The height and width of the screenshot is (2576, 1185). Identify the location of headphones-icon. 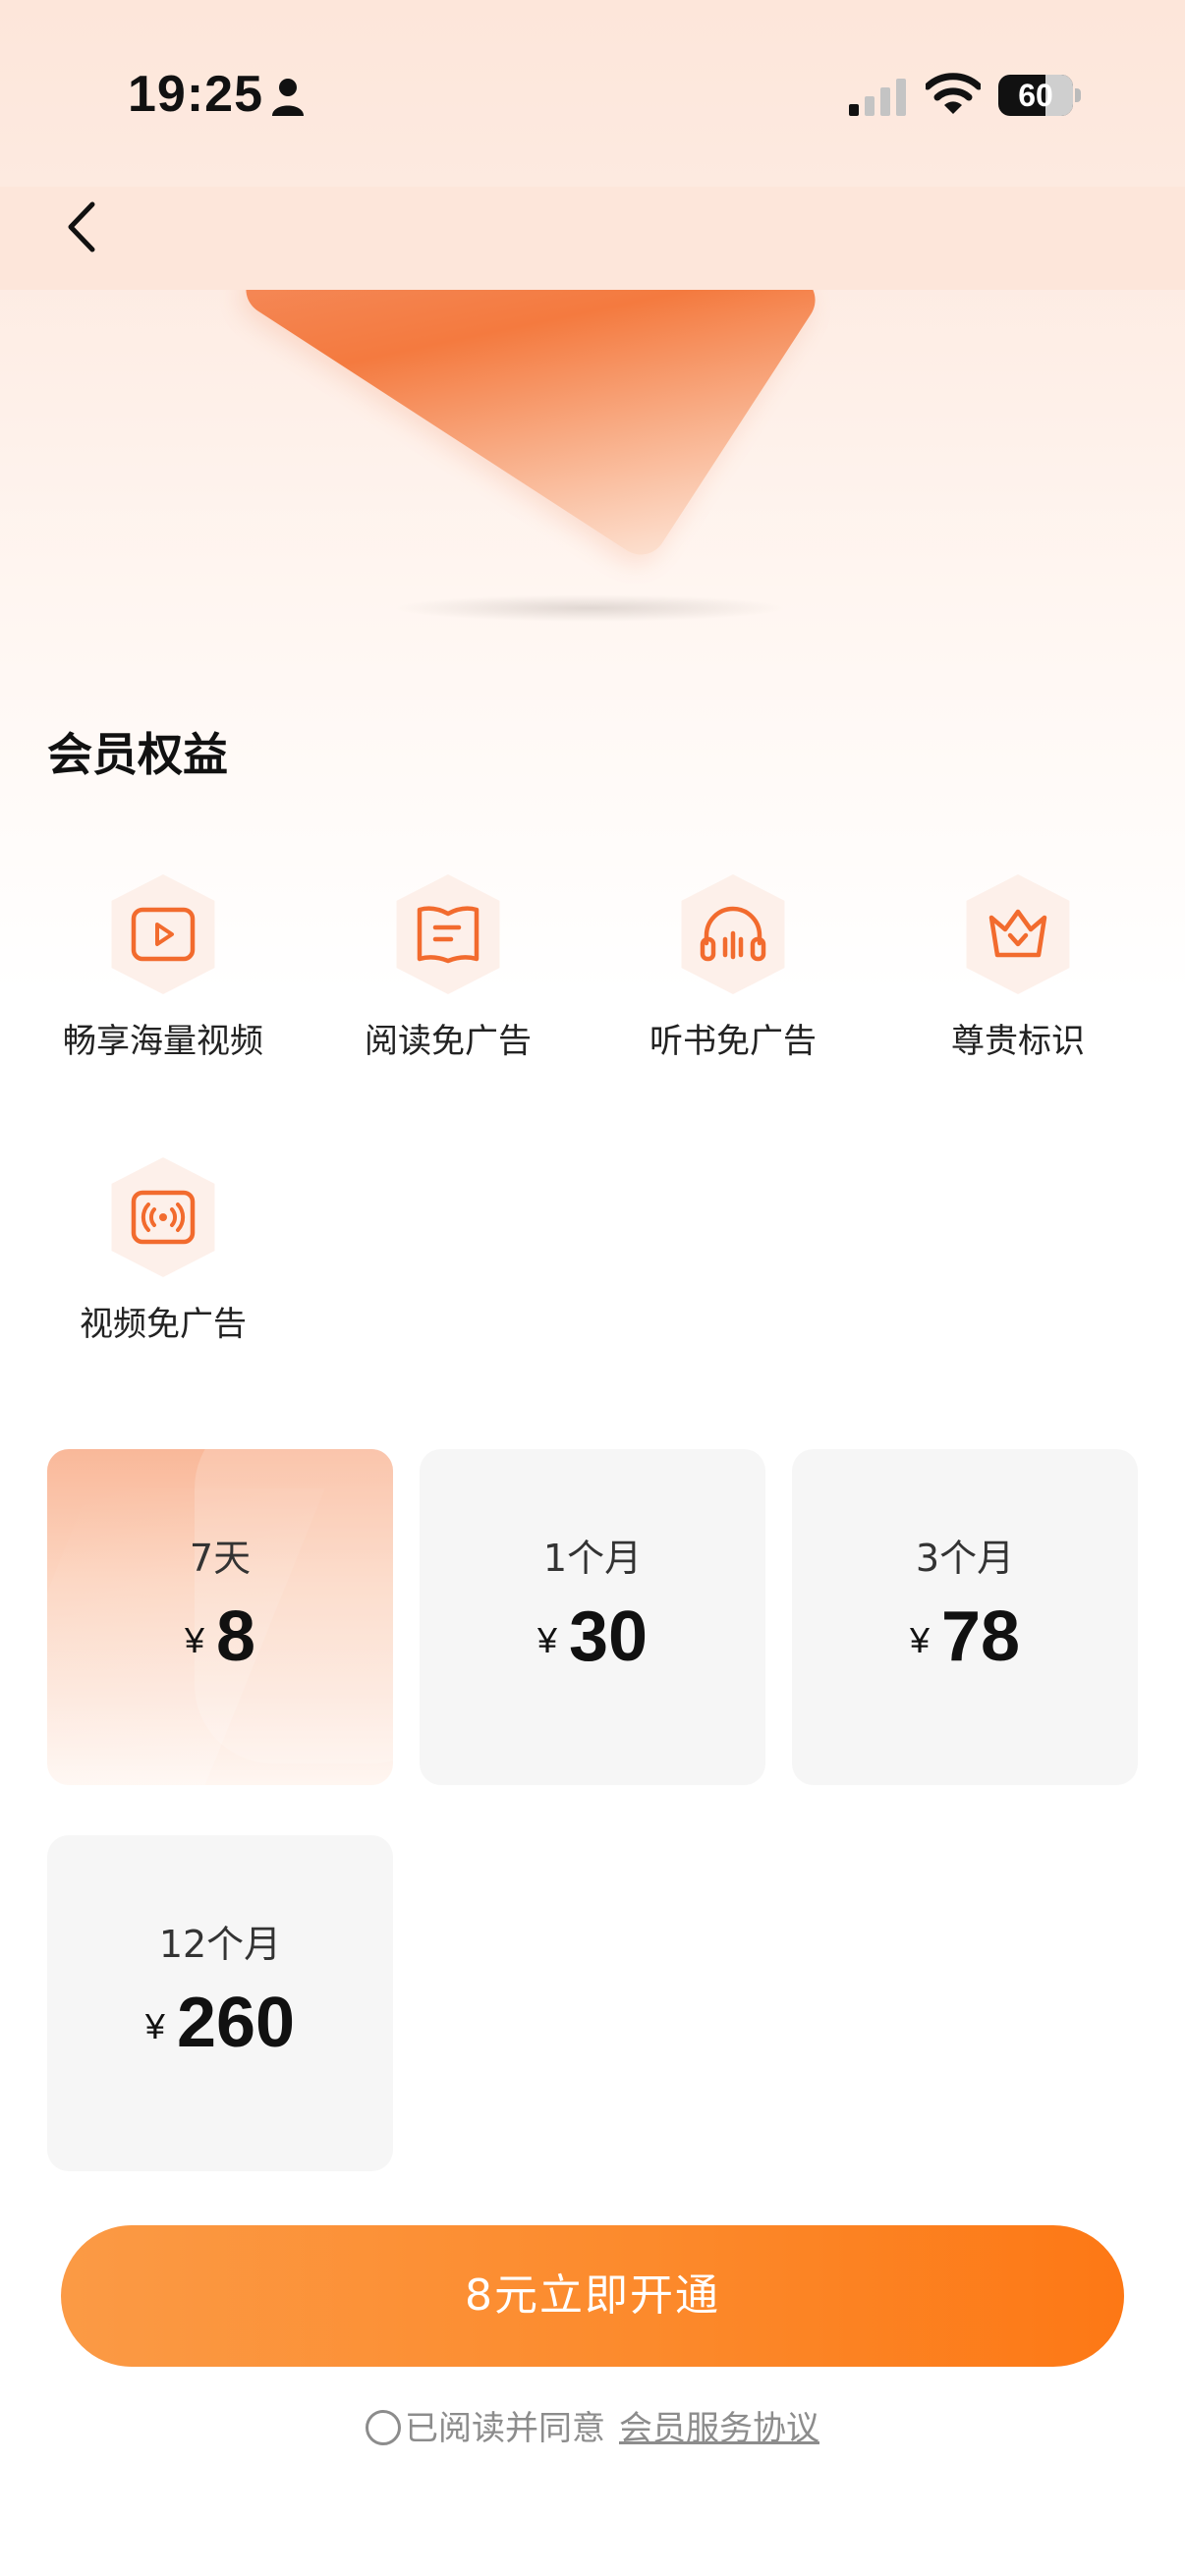
(733, 934).